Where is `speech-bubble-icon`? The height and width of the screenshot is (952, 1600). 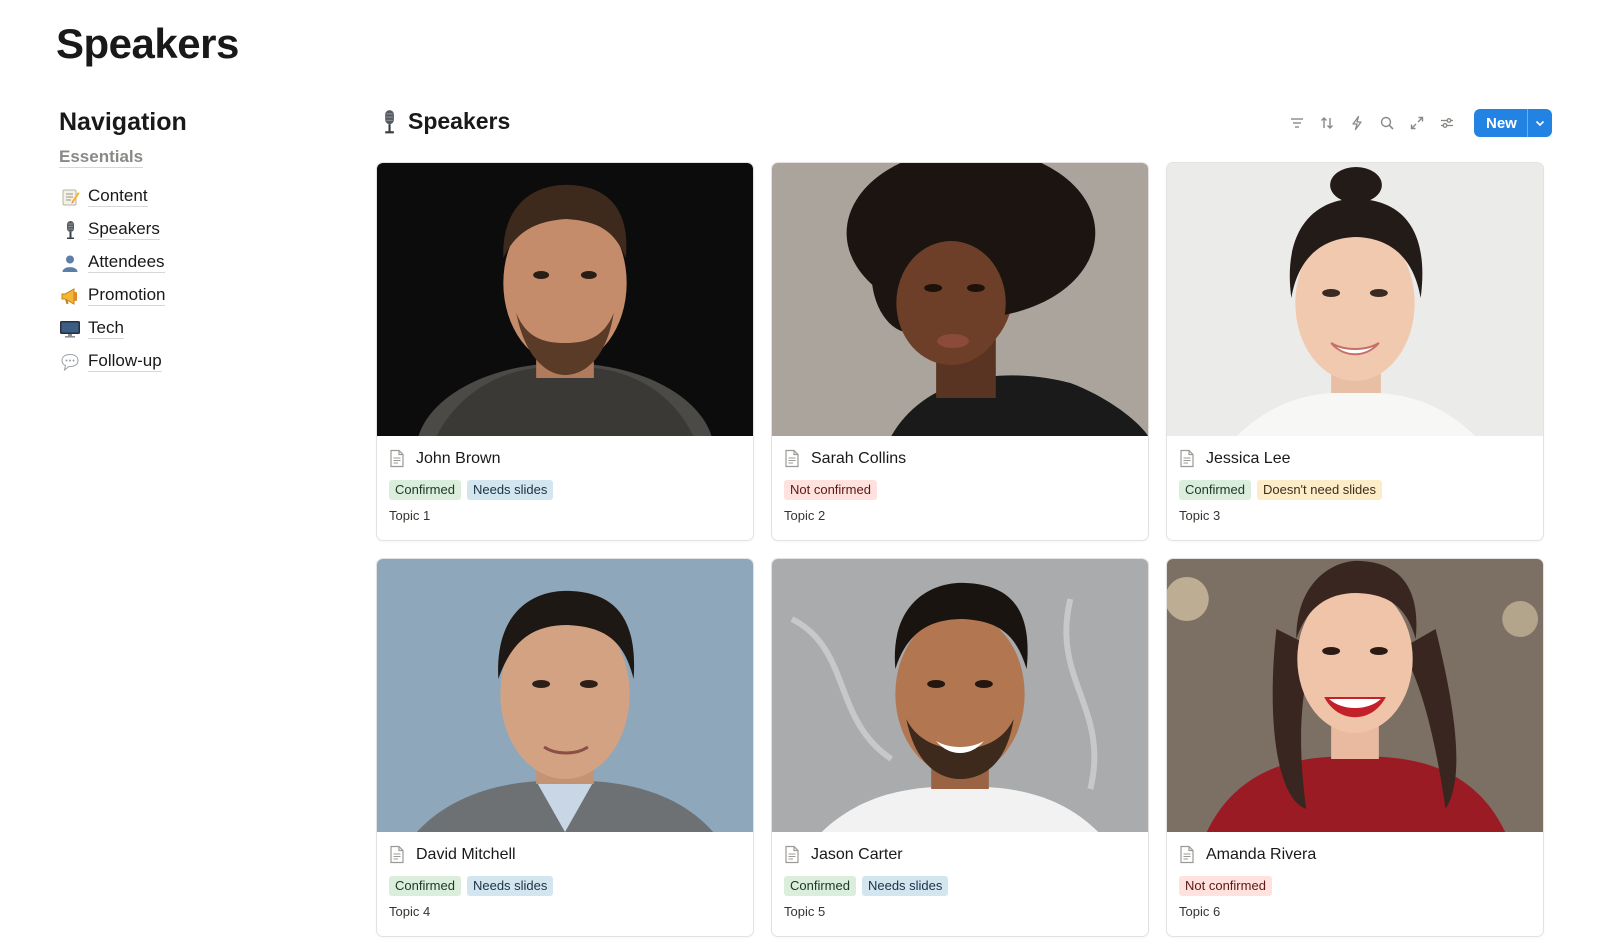
speech-bubble-icon is located at coordinates (70, 362).